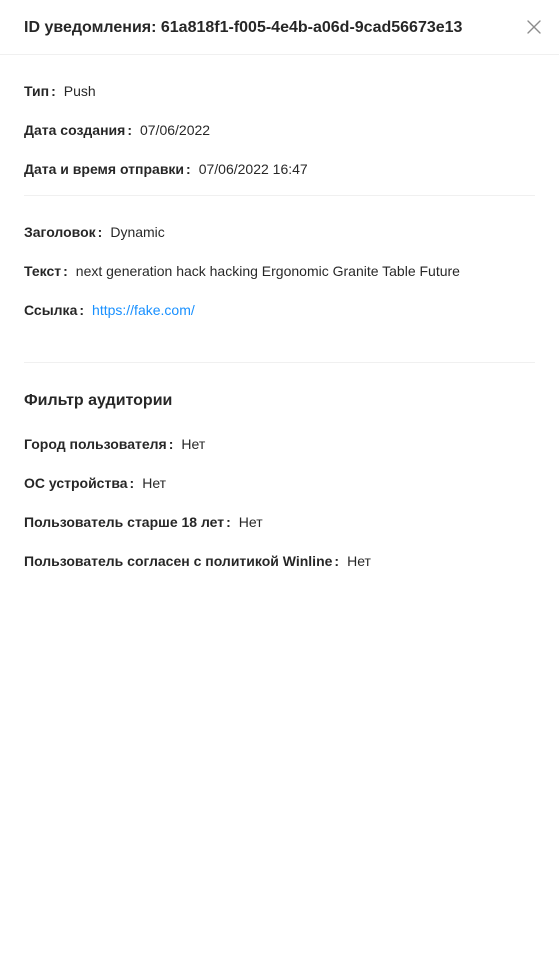  I want to click on age-value: Нет, so click(250, 522).